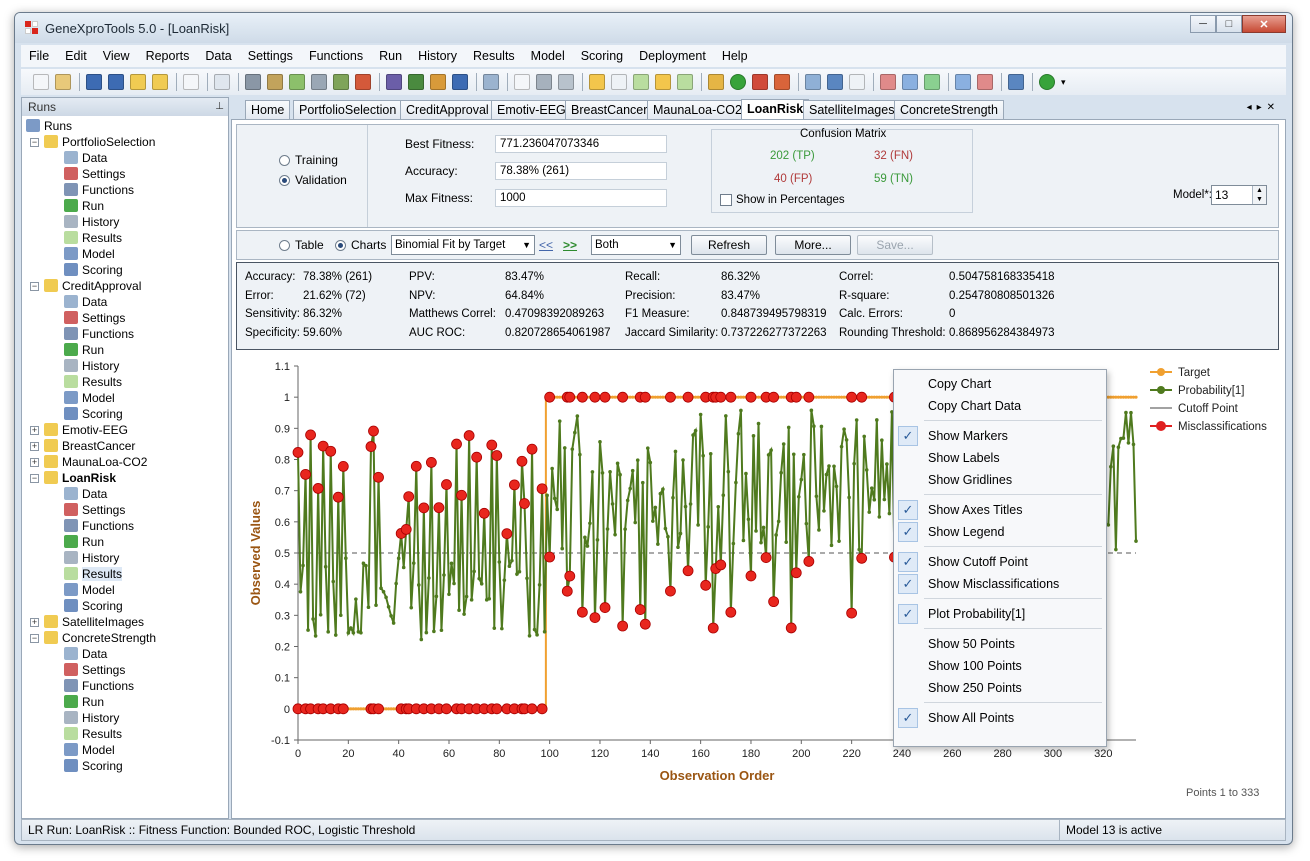  What do you see at coordinates (910, 82) in the screenshot?
I see `export-cs-icon` at bounding box center [910, 82].